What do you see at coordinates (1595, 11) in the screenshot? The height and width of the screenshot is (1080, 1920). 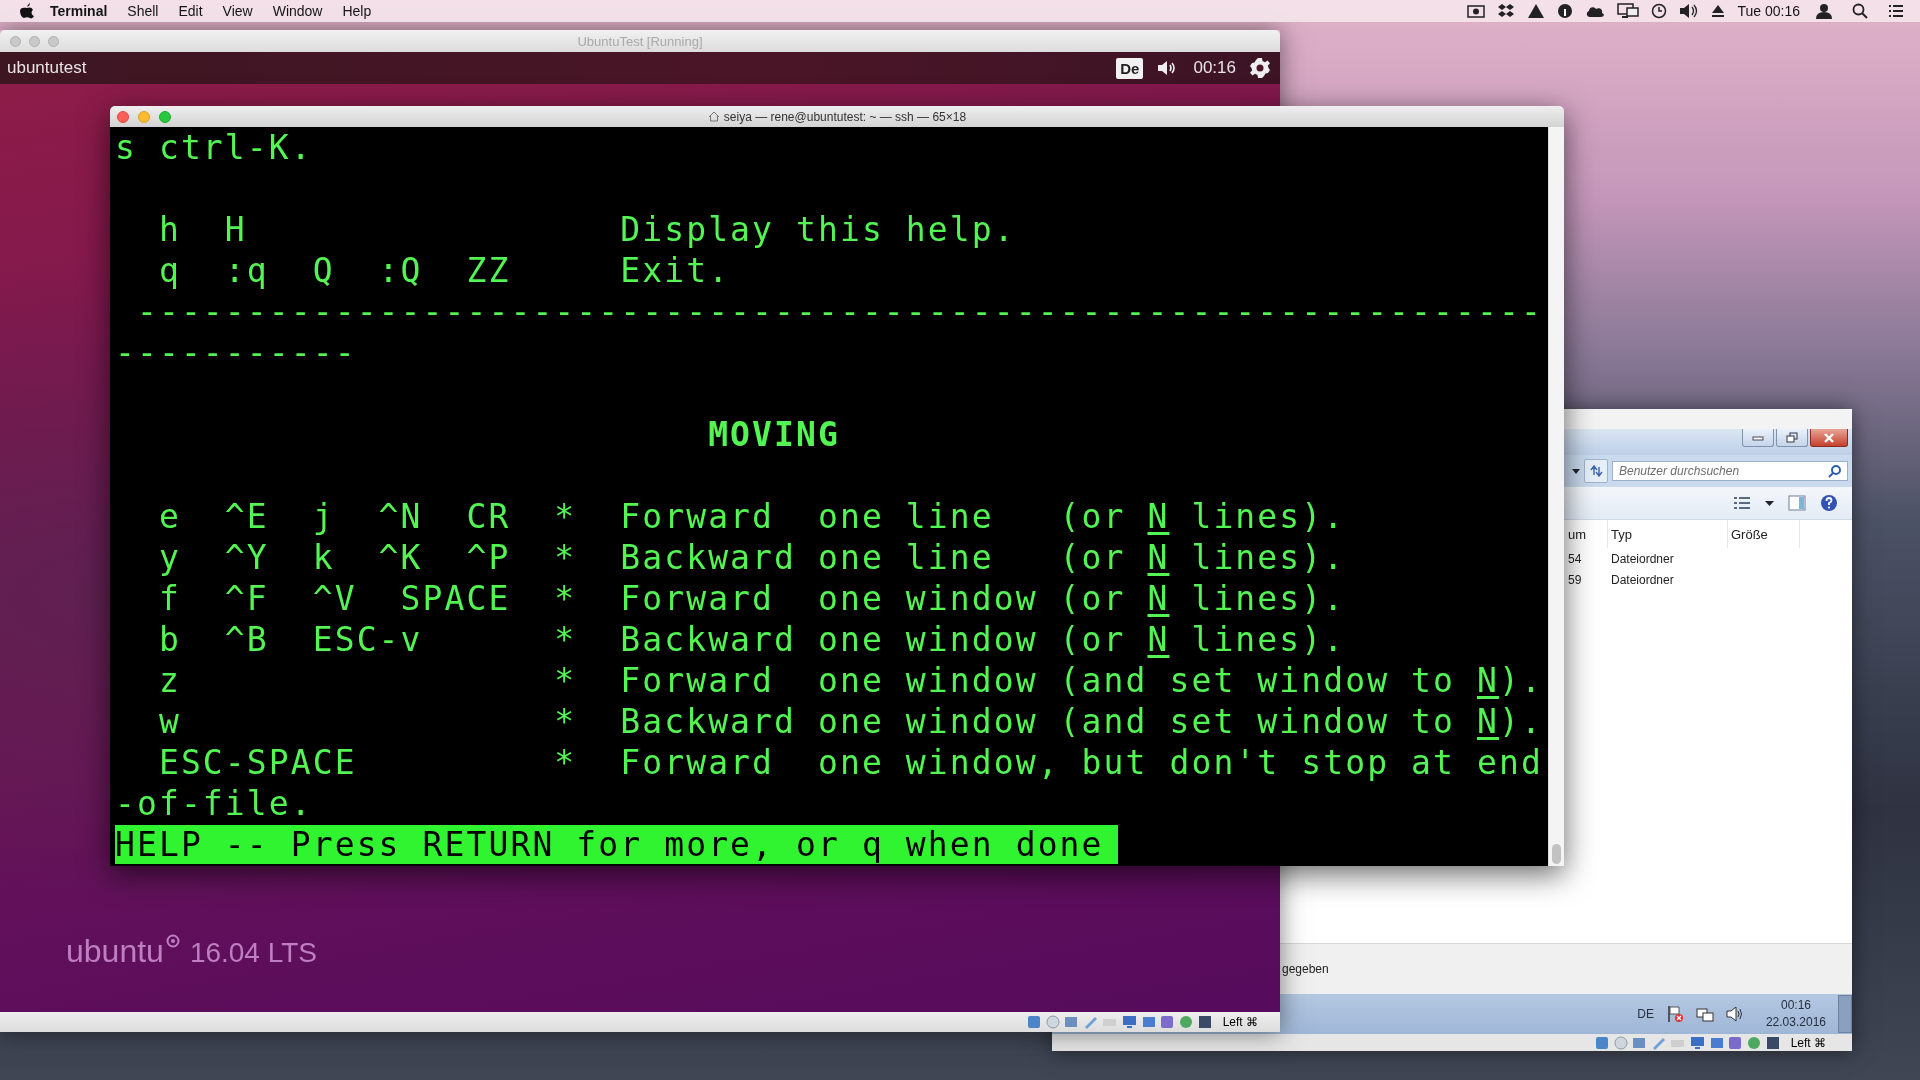 I see `cloud-icon` at bounding box center [1595, 11].